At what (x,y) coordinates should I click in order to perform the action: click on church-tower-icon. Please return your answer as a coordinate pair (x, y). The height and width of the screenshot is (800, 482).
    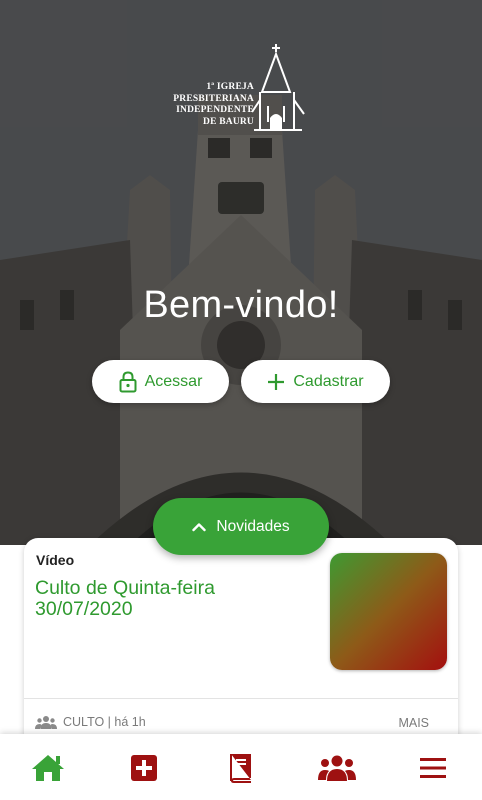
    Looking at the image, I should click on (278, 87).